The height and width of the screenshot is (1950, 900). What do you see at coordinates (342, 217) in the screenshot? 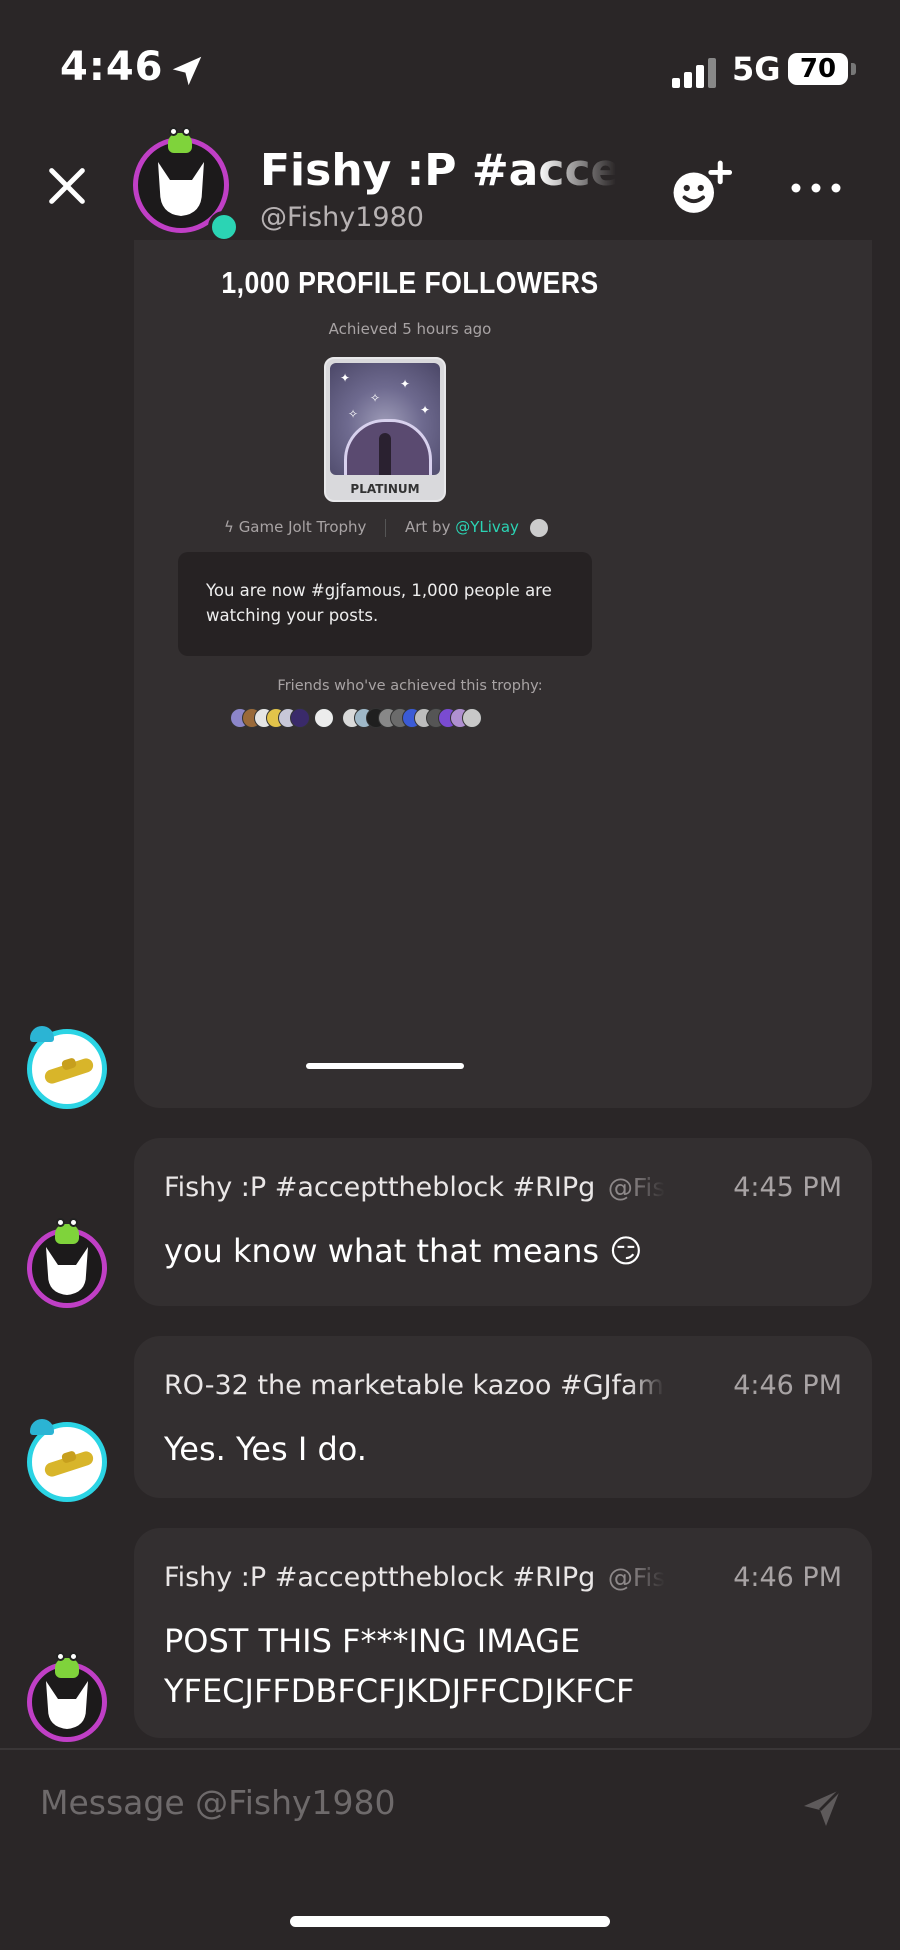
I see `conversation-handle: @Fishy1980` at bounding box center [342, 217].